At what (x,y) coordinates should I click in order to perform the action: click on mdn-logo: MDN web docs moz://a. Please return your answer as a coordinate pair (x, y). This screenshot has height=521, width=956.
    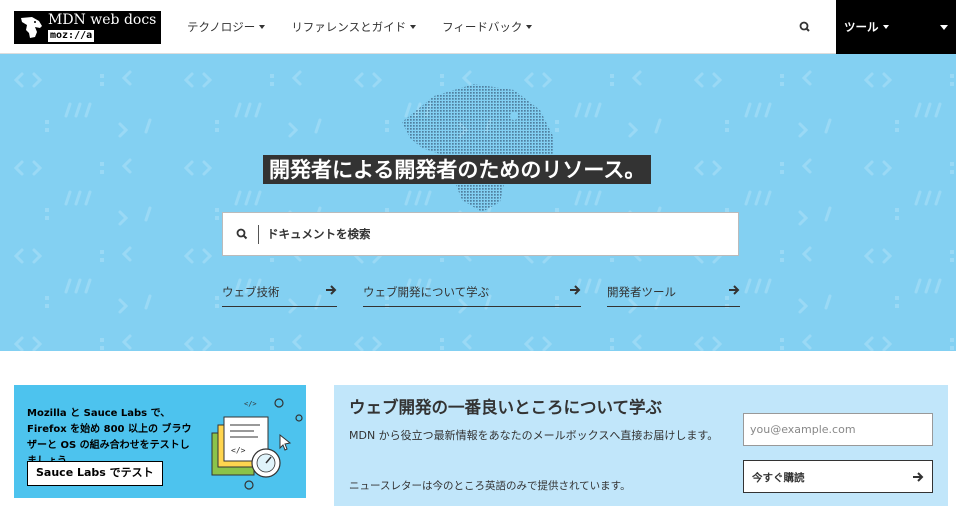
    Looking at the image, I should click on (87, 27).